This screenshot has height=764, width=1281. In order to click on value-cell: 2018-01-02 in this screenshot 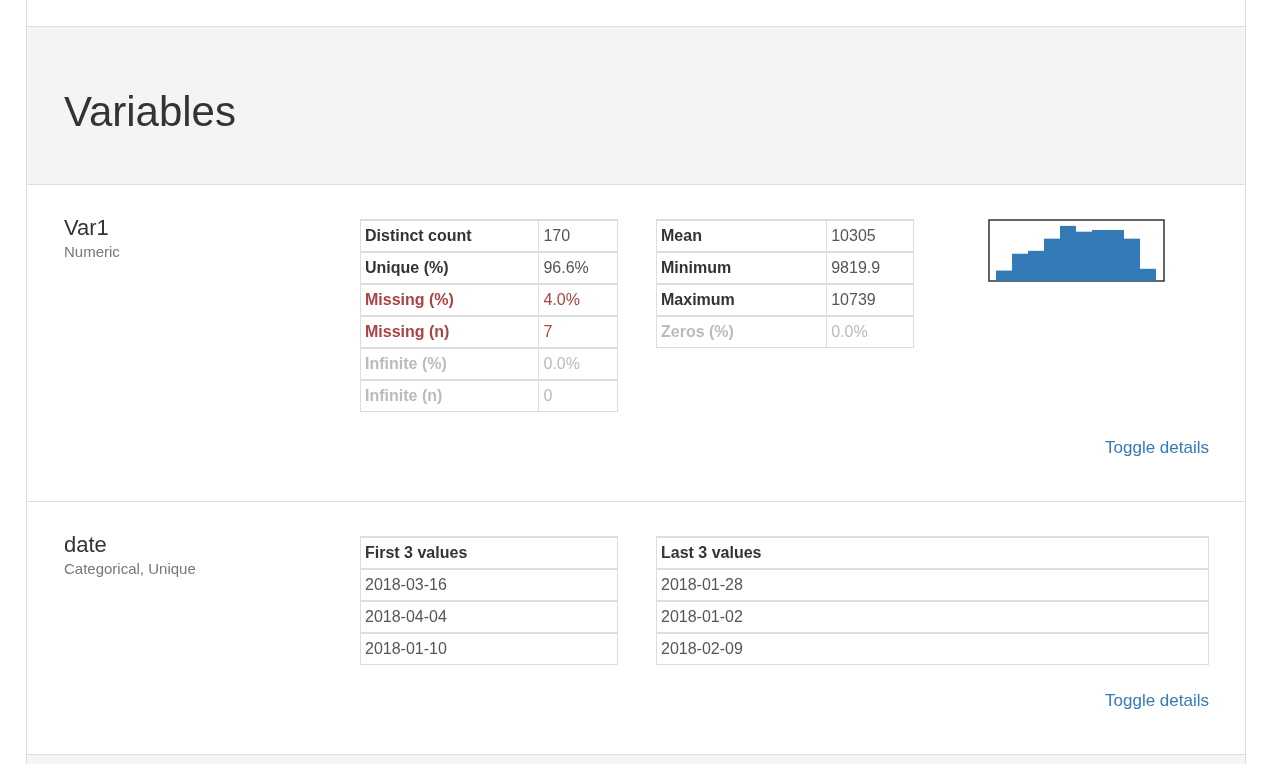, I will do `click(932, 617)`.